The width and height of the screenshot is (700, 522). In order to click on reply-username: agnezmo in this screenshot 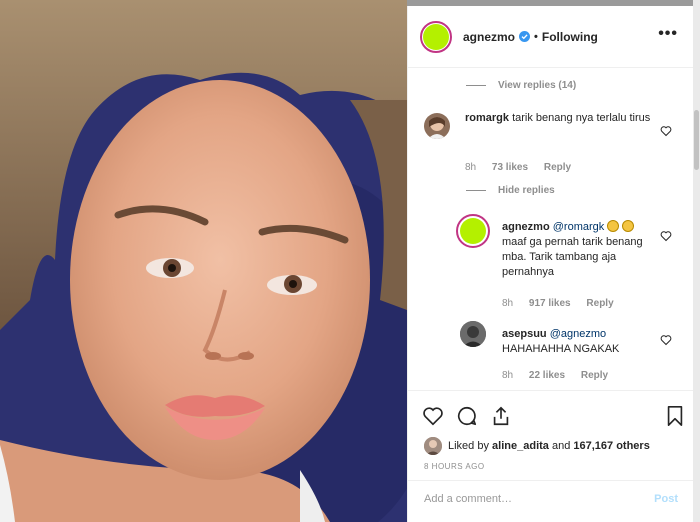, I will do `click(526, 227)`.